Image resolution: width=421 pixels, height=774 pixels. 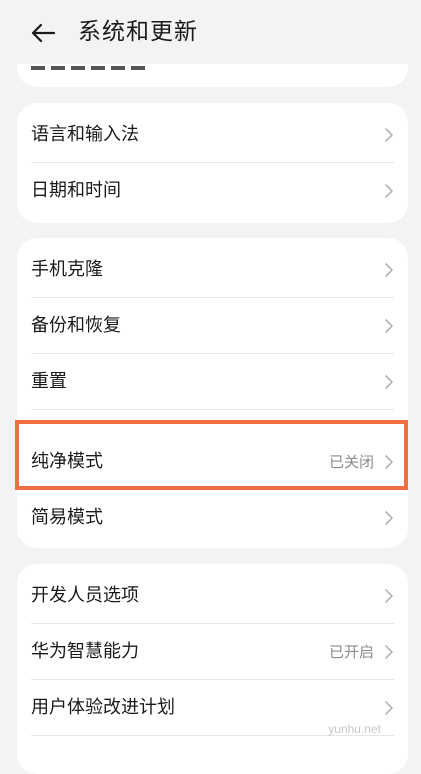 I want to click on row-phone-clone: 手机克隆, so click(x=212, y=270).